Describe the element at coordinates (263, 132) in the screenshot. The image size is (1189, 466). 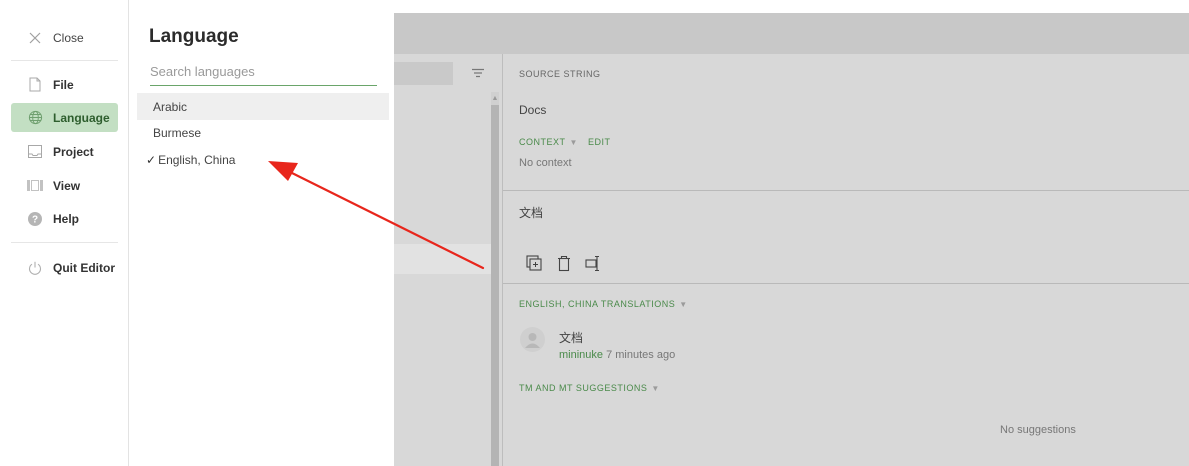
I see `language-option-burmese: Burmese` at that location.